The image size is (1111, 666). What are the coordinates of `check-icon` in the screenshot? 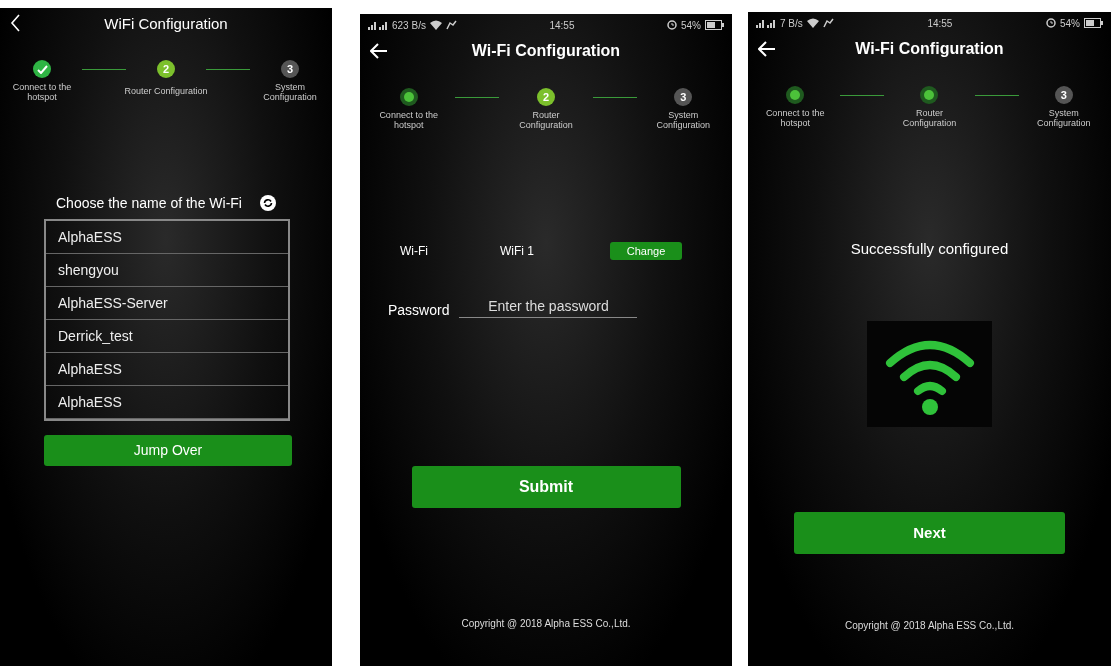 It's located at (42, 69).